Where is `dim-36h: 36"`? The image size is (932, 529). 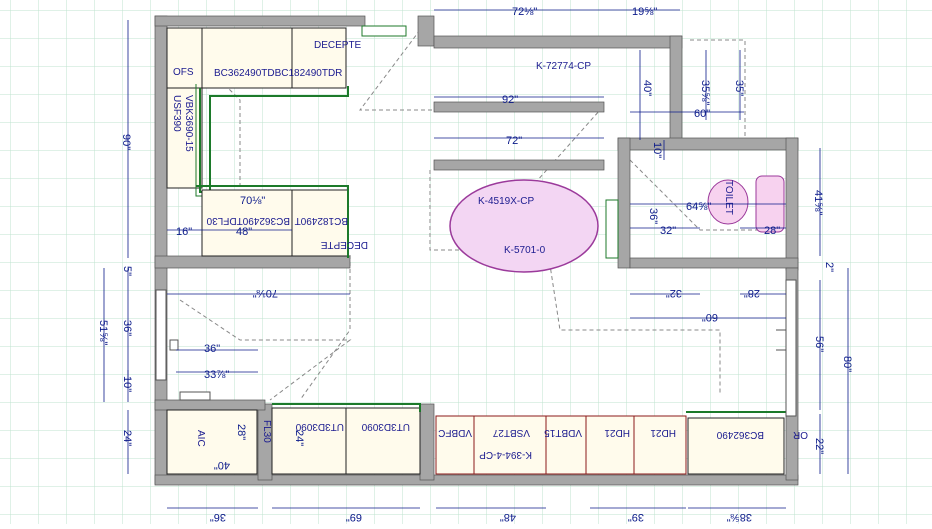
dim-36h: 36" is located at coordinates (212, 349).